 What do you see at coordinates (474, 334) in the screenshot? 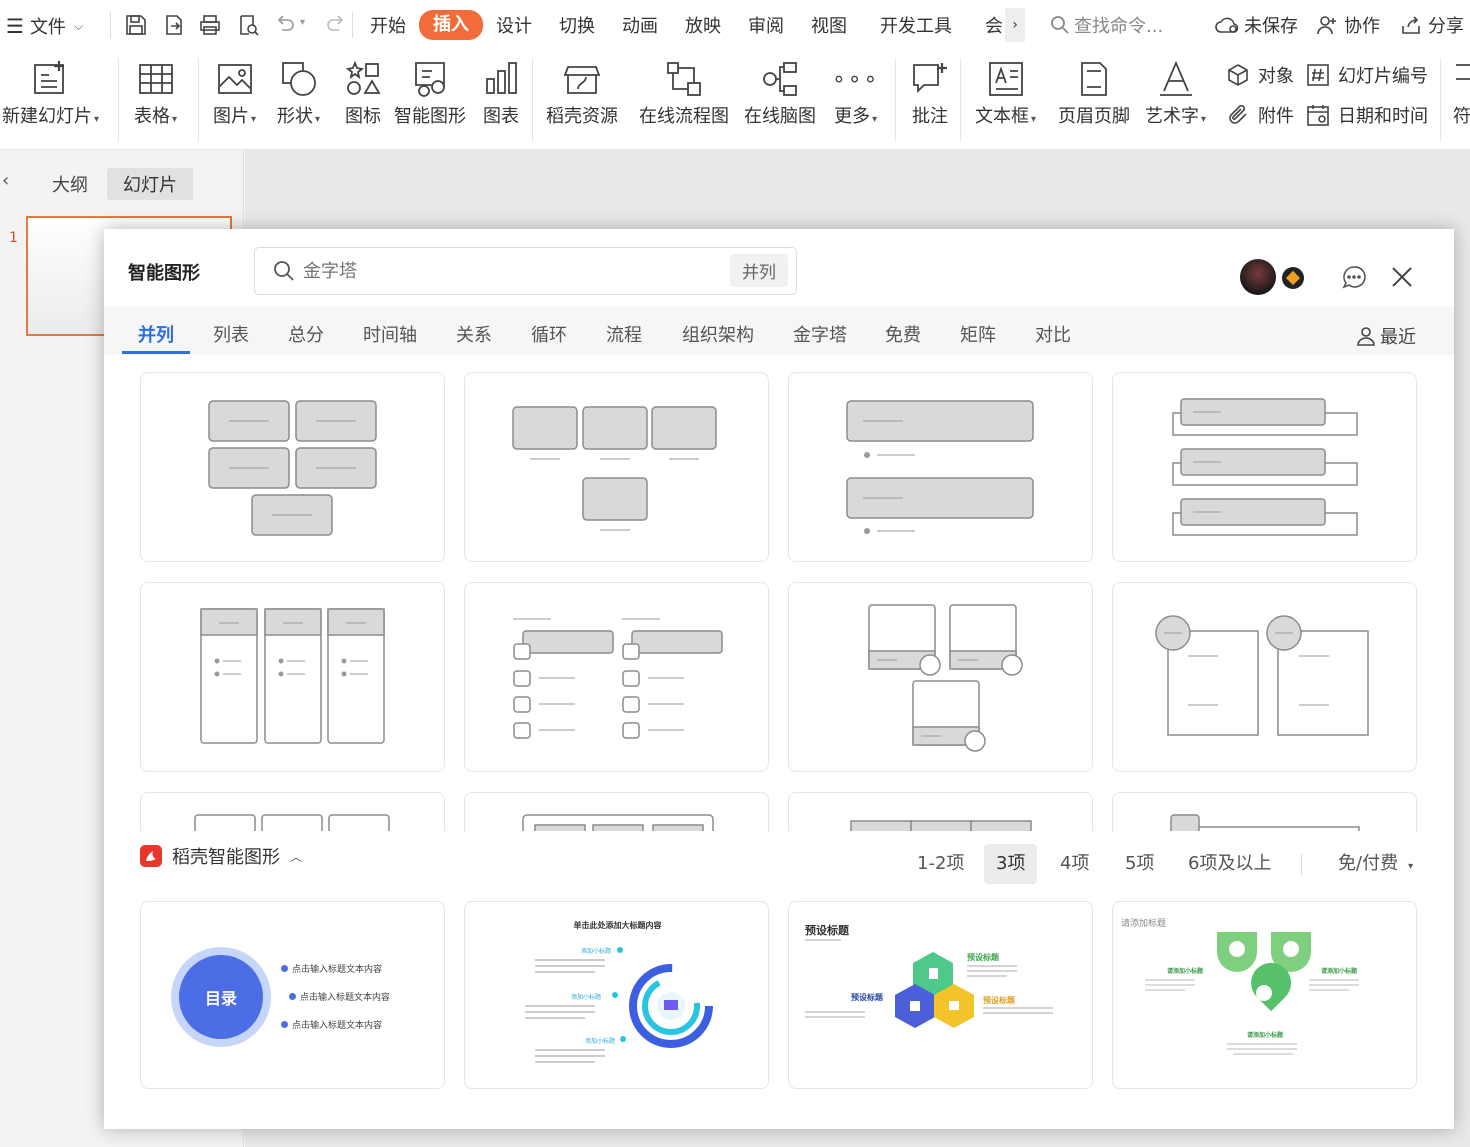
I see `category-tab: 关系` at bounding box center [474, 334].